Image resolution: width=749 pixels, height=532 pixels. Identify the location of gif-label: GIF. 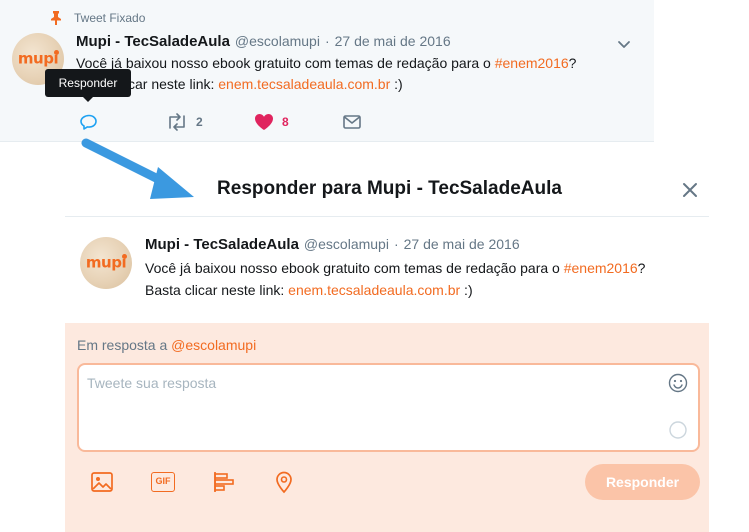
(163, 481).